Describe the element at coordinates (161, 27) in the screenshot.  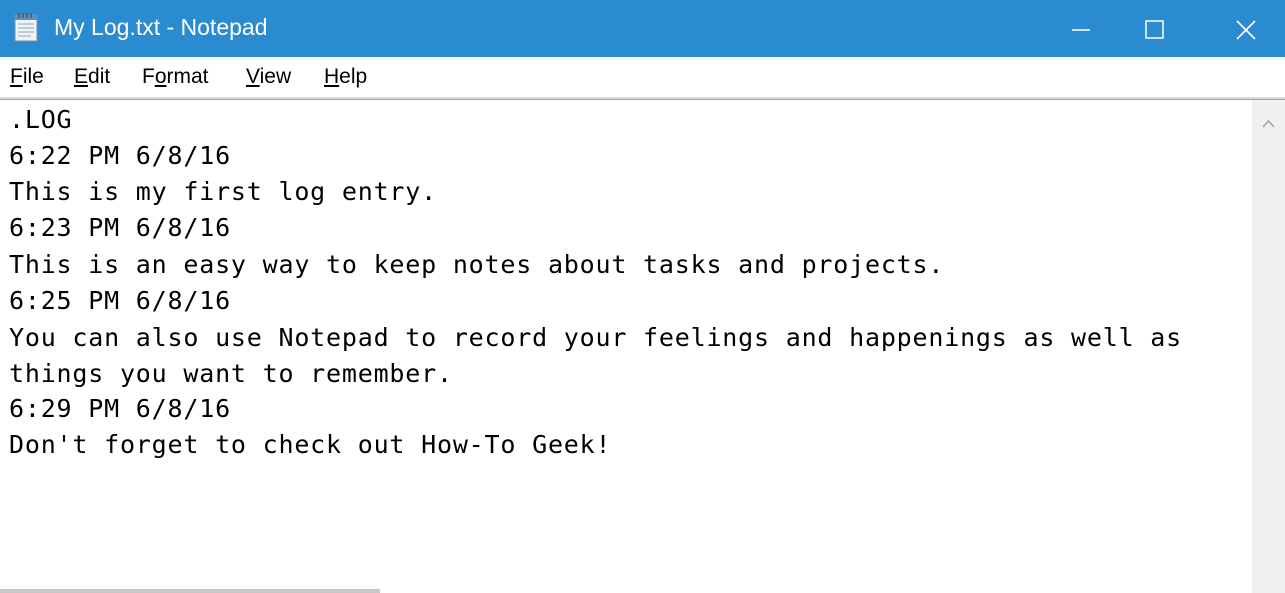
I see `window-title: My Log.txt - Notepad` at that location.